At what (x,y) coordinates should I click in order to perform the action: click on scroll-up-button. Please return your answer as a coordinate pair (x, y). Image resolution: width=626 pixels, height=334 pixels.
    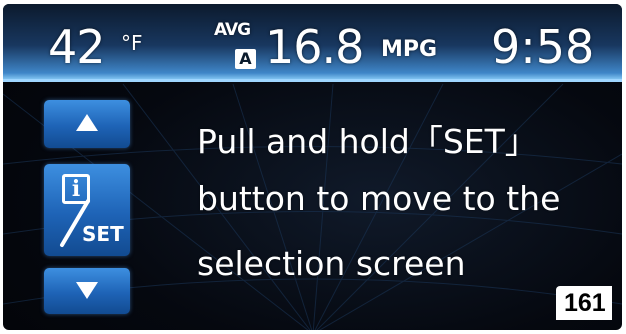
    Looking at the image, I should click on (87, 124).